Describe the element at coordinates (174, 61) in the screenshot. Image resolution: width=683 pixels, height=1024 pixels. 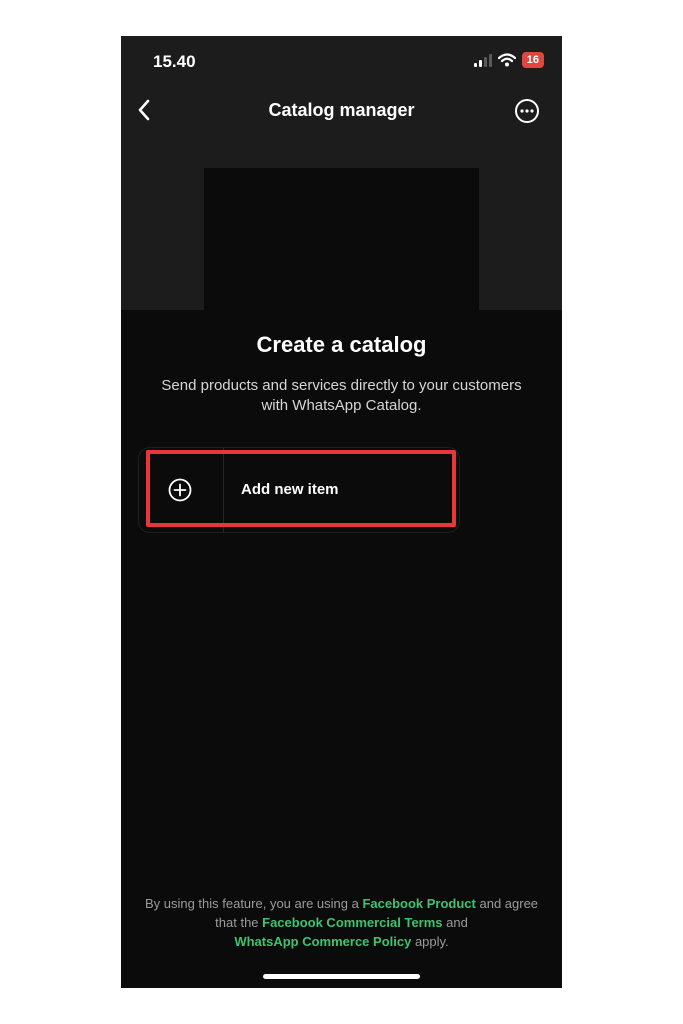
I see `status-time: 15.40` at that location.